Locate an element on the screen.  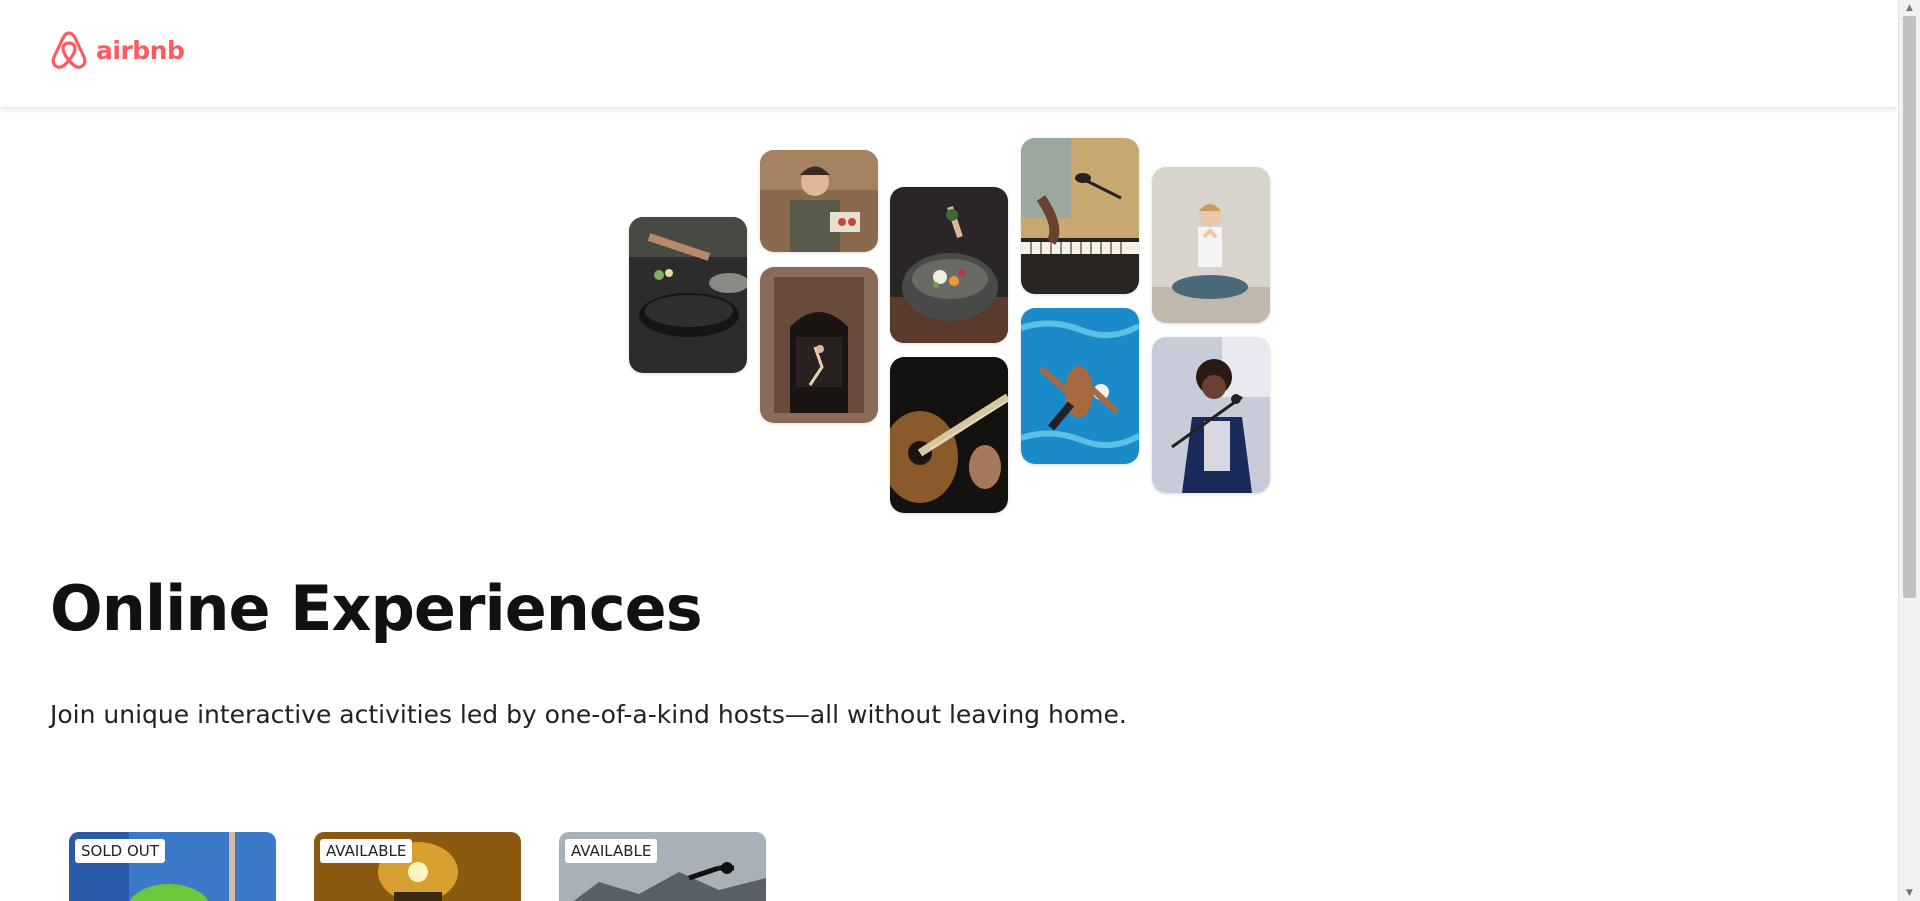
airbnb-logo-icon is located at coordinates (69, 50).